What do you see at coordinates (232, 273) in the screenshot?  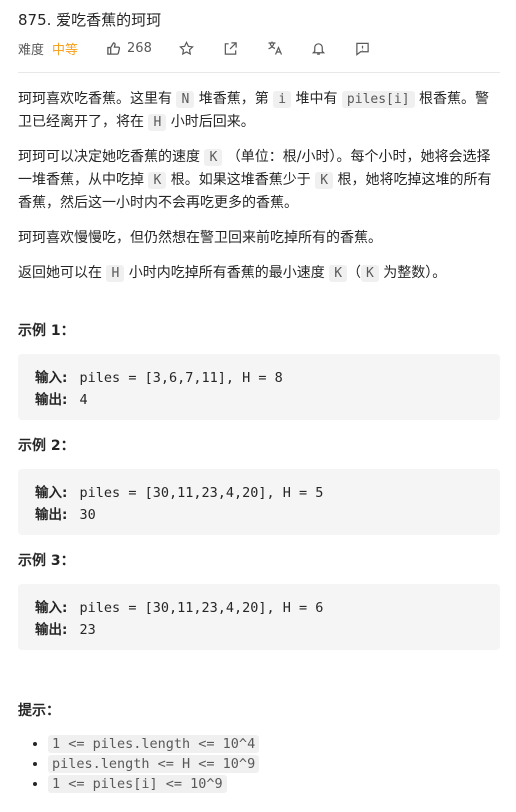 I see `description-paragraph: 返回她可以在 H 小时内吃掉所有香蕉的最小速度 K （K 为整数）。` at bounding box center [232, 273].